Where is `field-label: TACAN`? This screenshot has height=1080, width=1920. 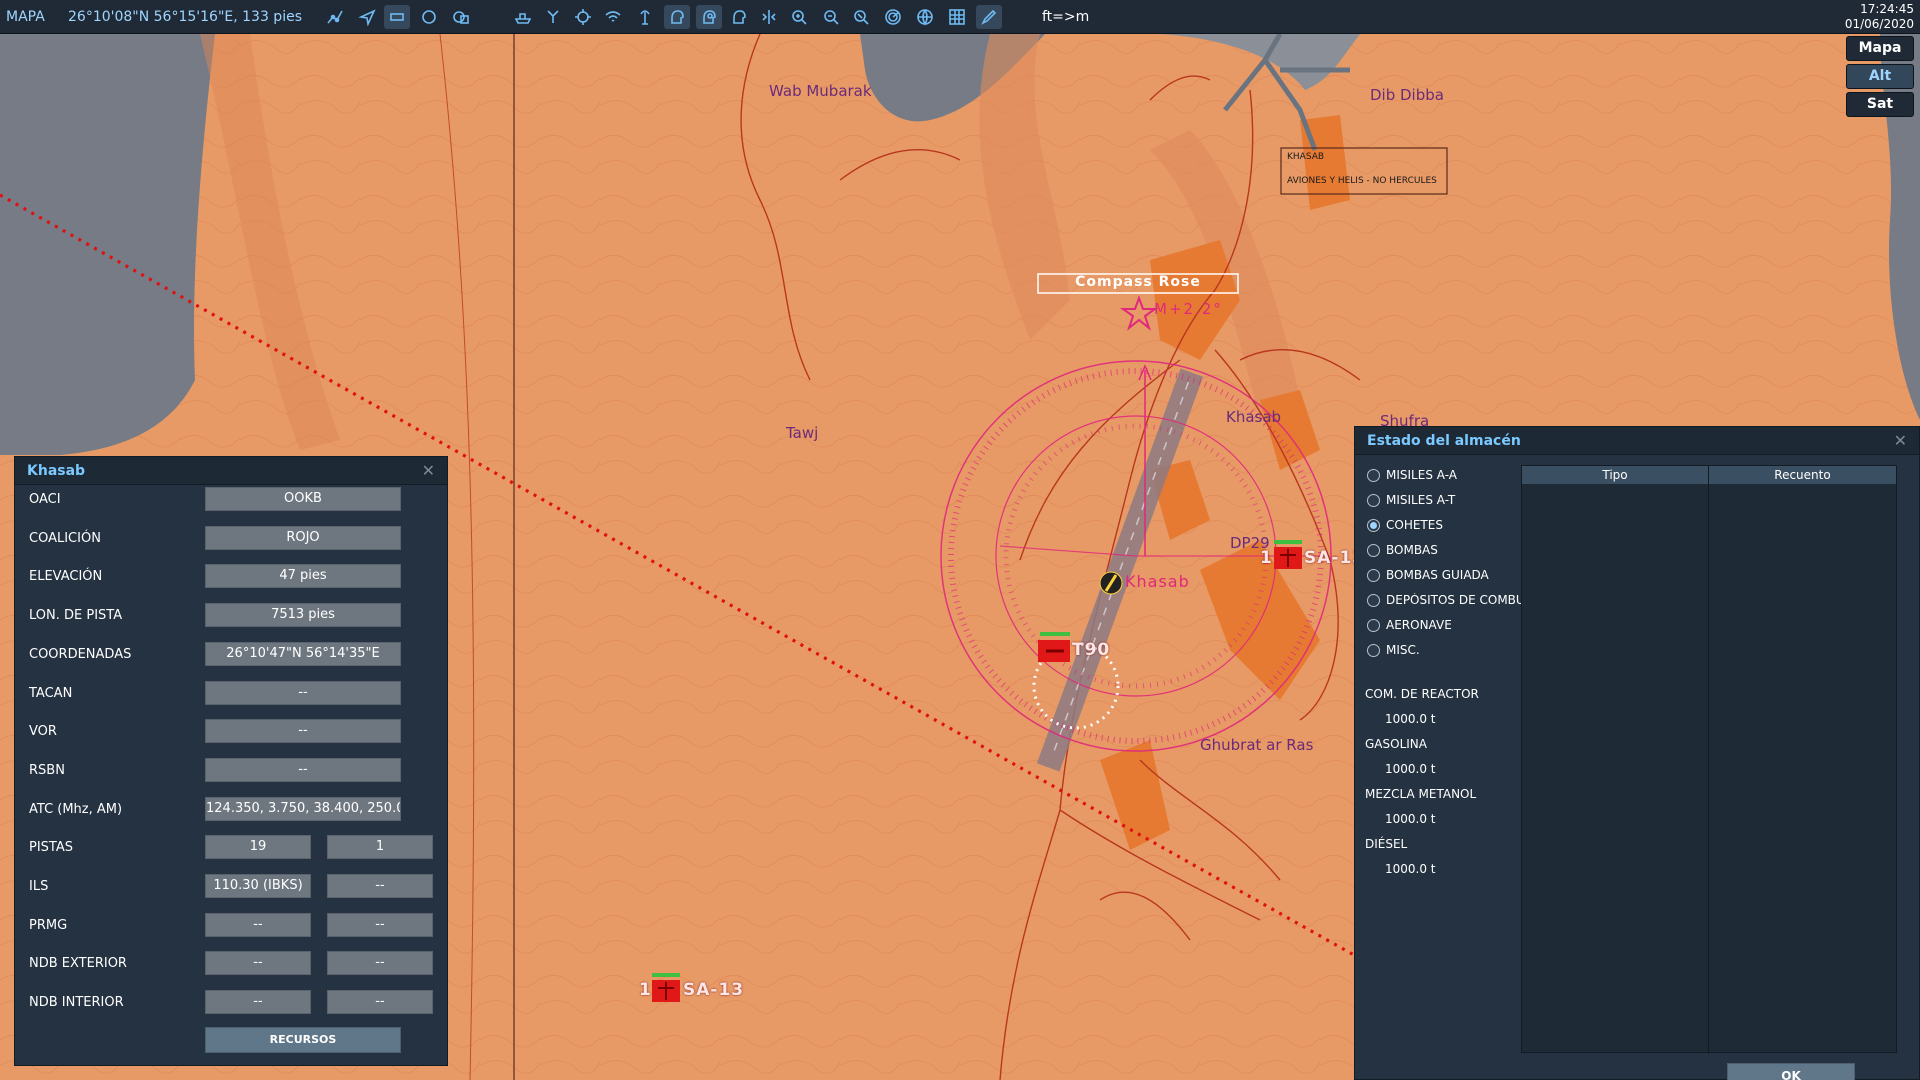 field-label: TACAN is located at coordinates (51, 693).